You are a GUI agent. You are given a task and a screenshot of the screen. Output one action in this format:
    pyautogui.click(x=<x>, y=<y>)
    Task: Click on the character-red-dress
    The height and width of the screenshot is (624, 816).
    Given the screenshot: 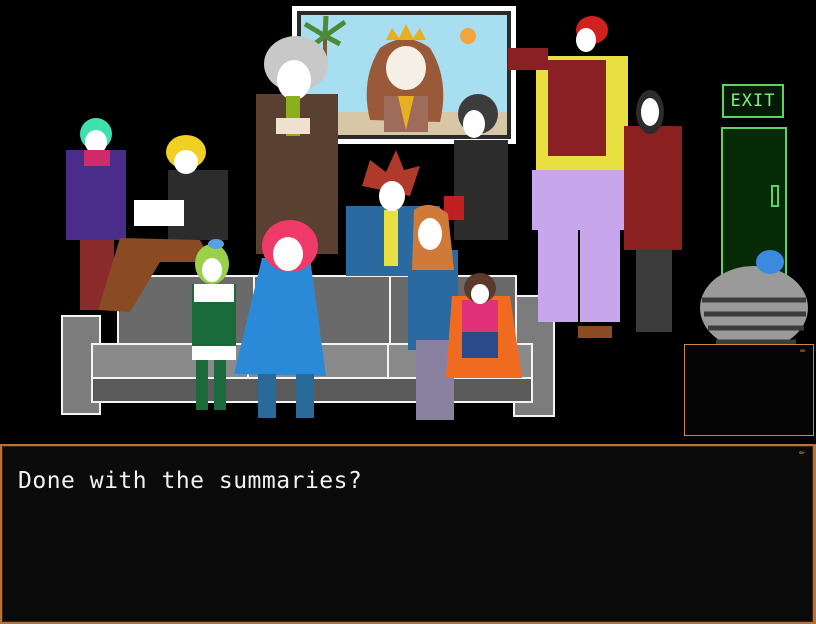 What is the action you would take?
    pyautogui.click(x=653, y=211)
    